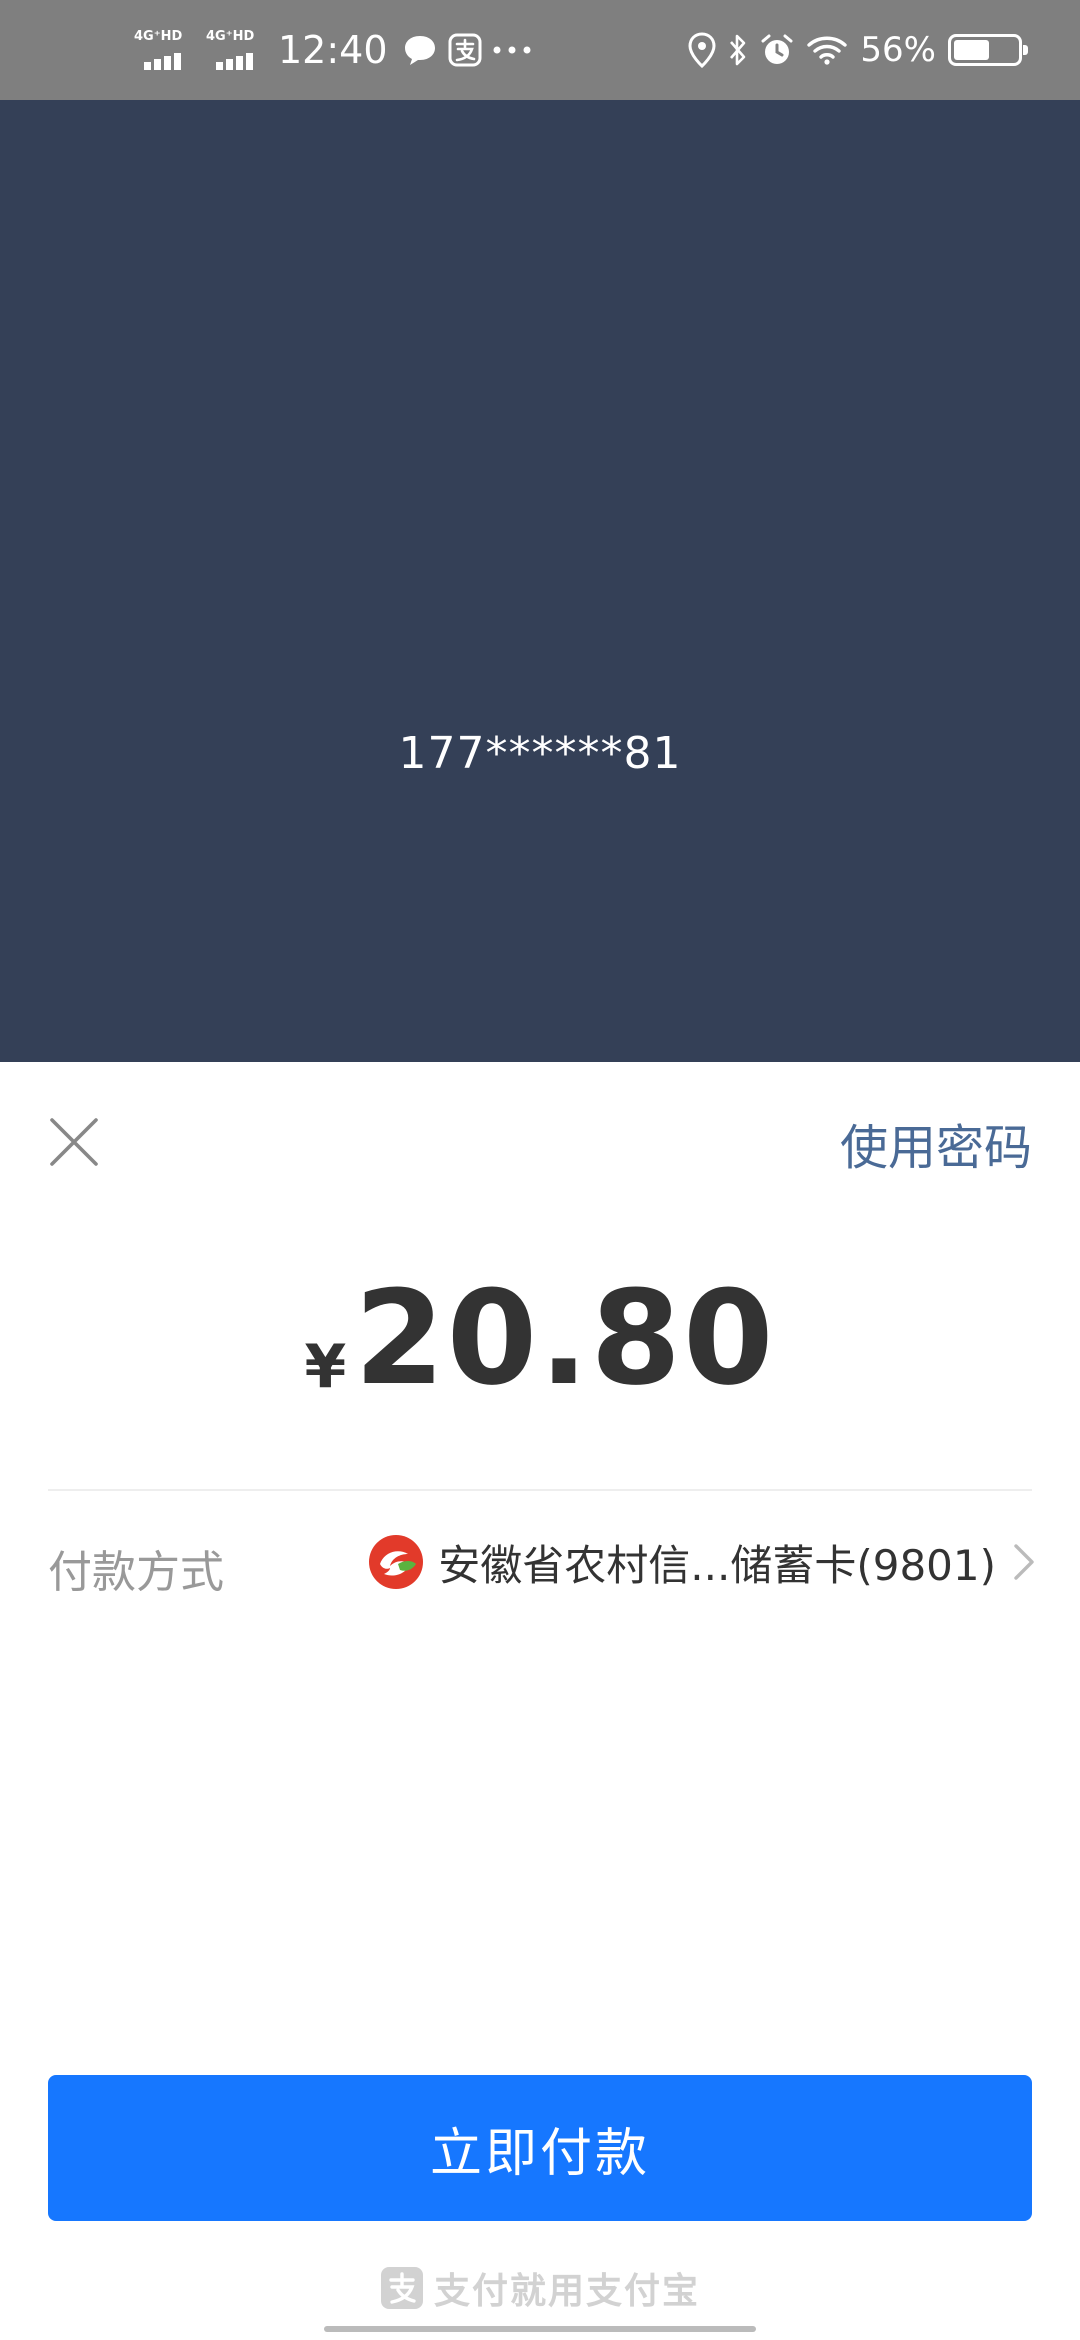  I want to click on payment-amount: ¥20.80, so click(540, 1338).